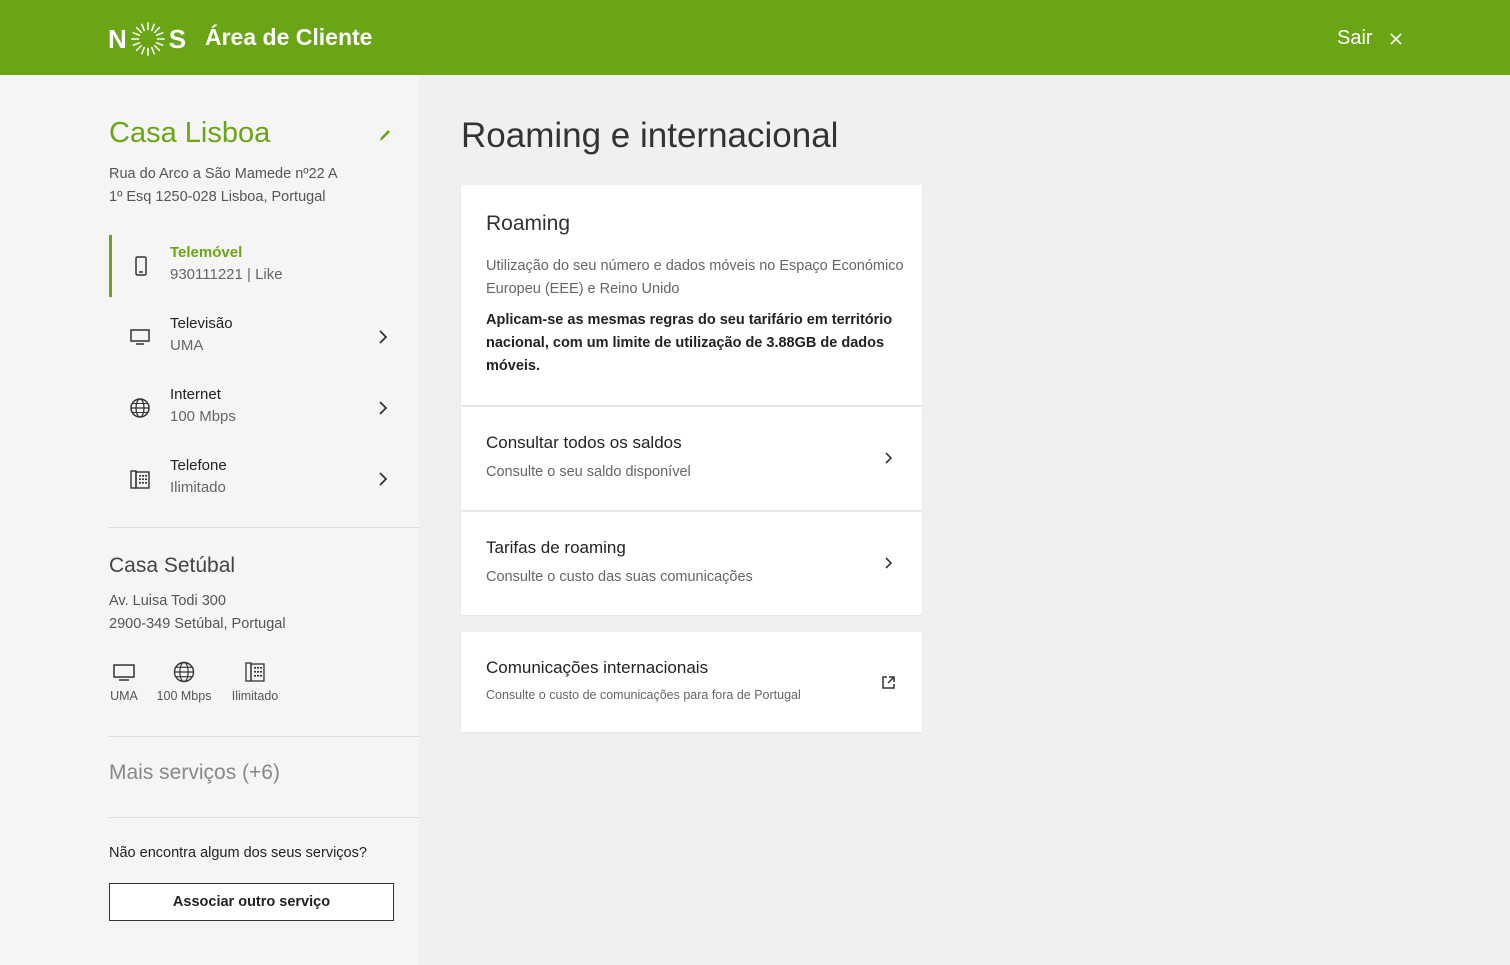 The width and height of the screenshot is (1510, 965). Describe the element at coordinates (385, 135) in the screenshot. I see `edit-pencil-icon` at that location.